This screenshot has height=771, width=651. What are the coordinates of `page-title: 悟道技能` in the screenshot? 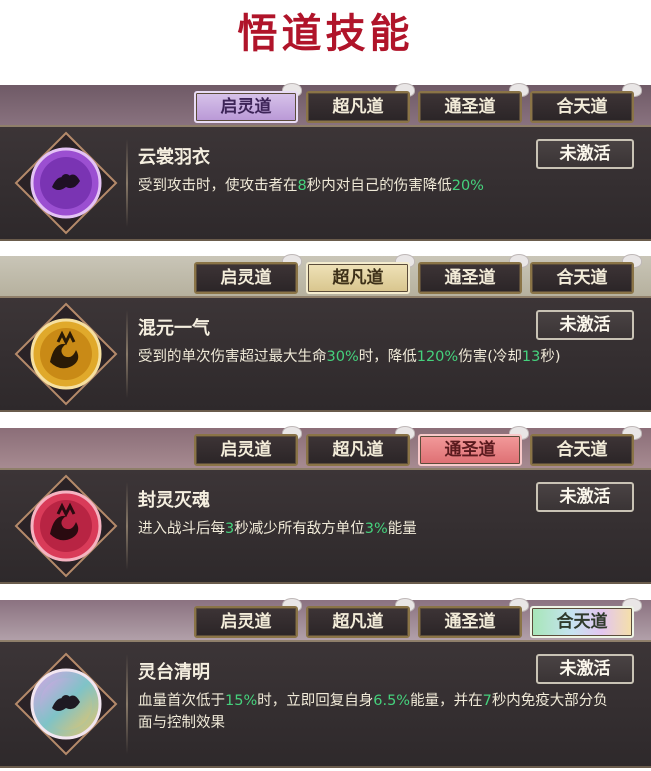 It's located at (325, 34).